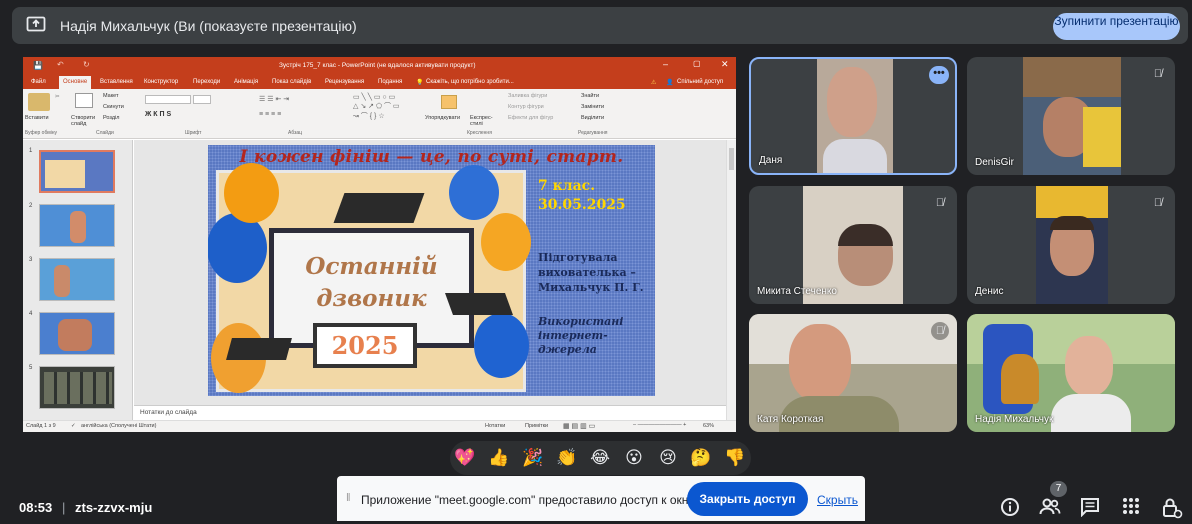 This screenshot has height=524, width=1192. Describe the element at coordinates (592, 107) in the screenshot. I see `replace-button: Замінити` at that location.